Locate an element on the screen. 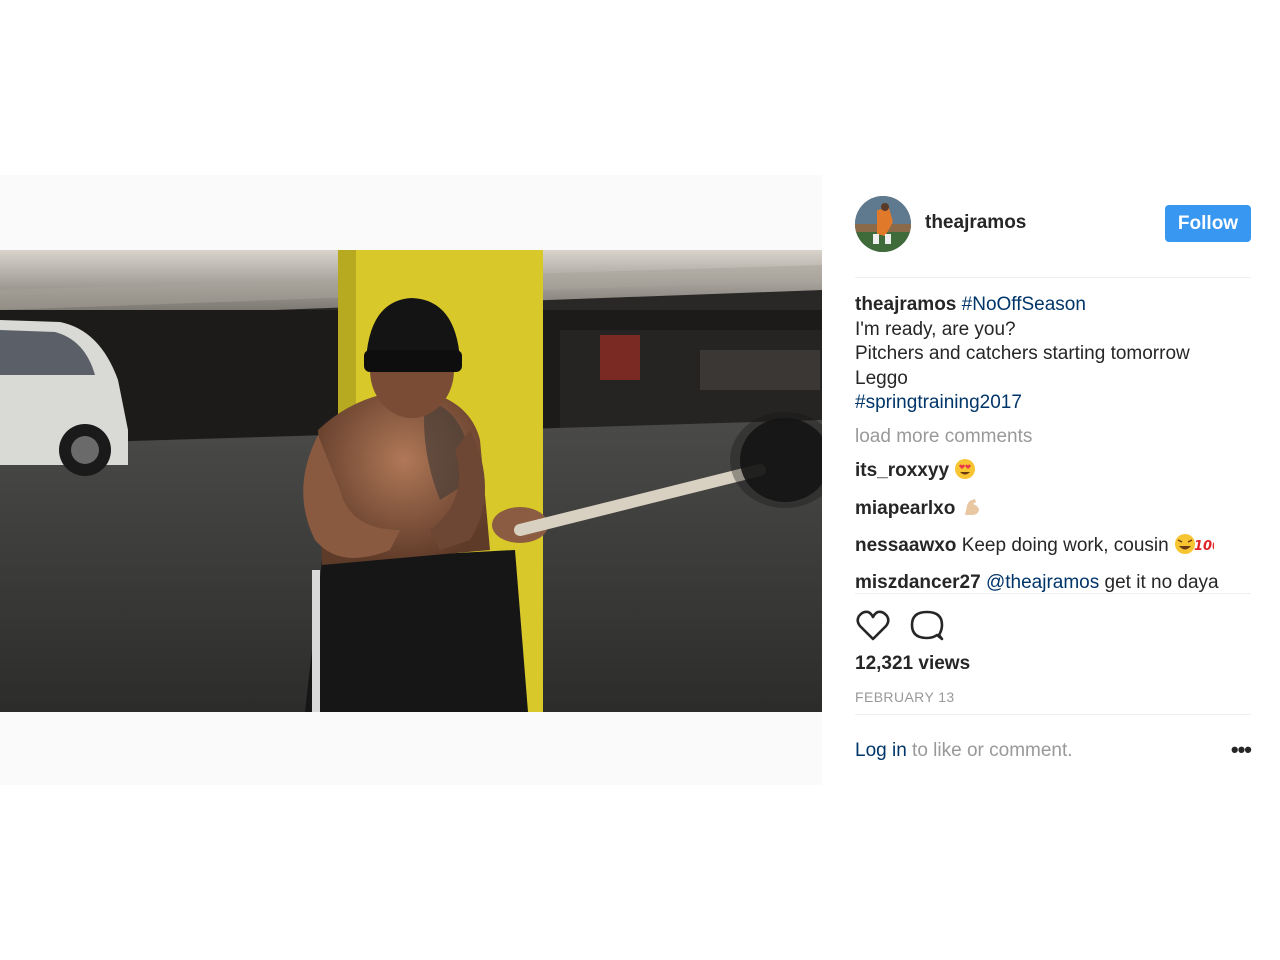 Image resolution: width=1280 pixels, height=960 pixels. follow-button: Follow is located at coordinates (1208, 223).